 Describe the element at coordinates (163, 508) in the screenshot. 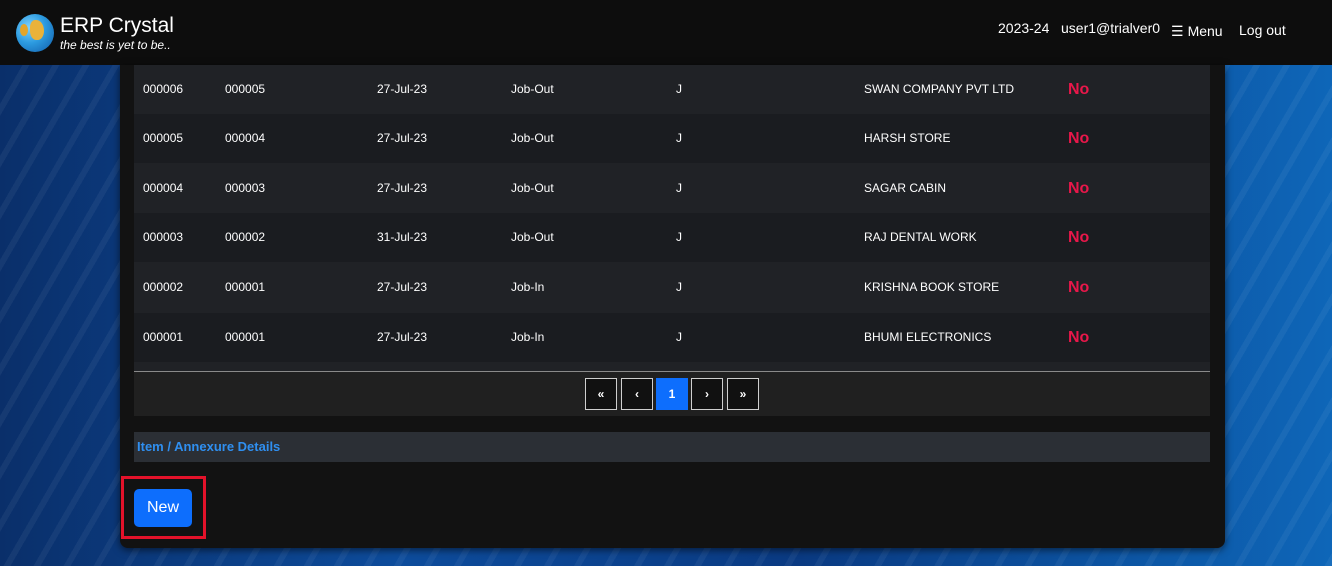

I see `new-button: New` at that location.